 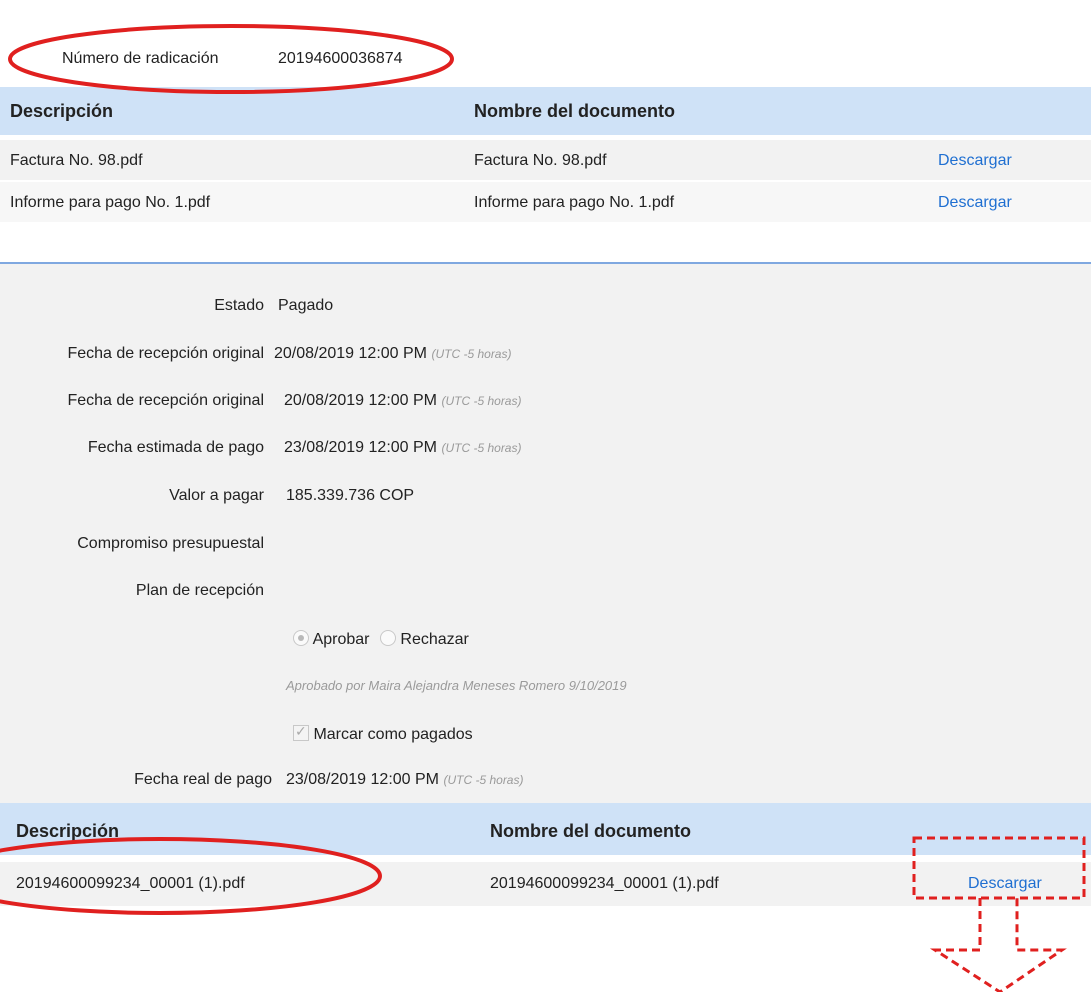 I want to click on annotation-arrow-icon, so click(x=998, y=945).